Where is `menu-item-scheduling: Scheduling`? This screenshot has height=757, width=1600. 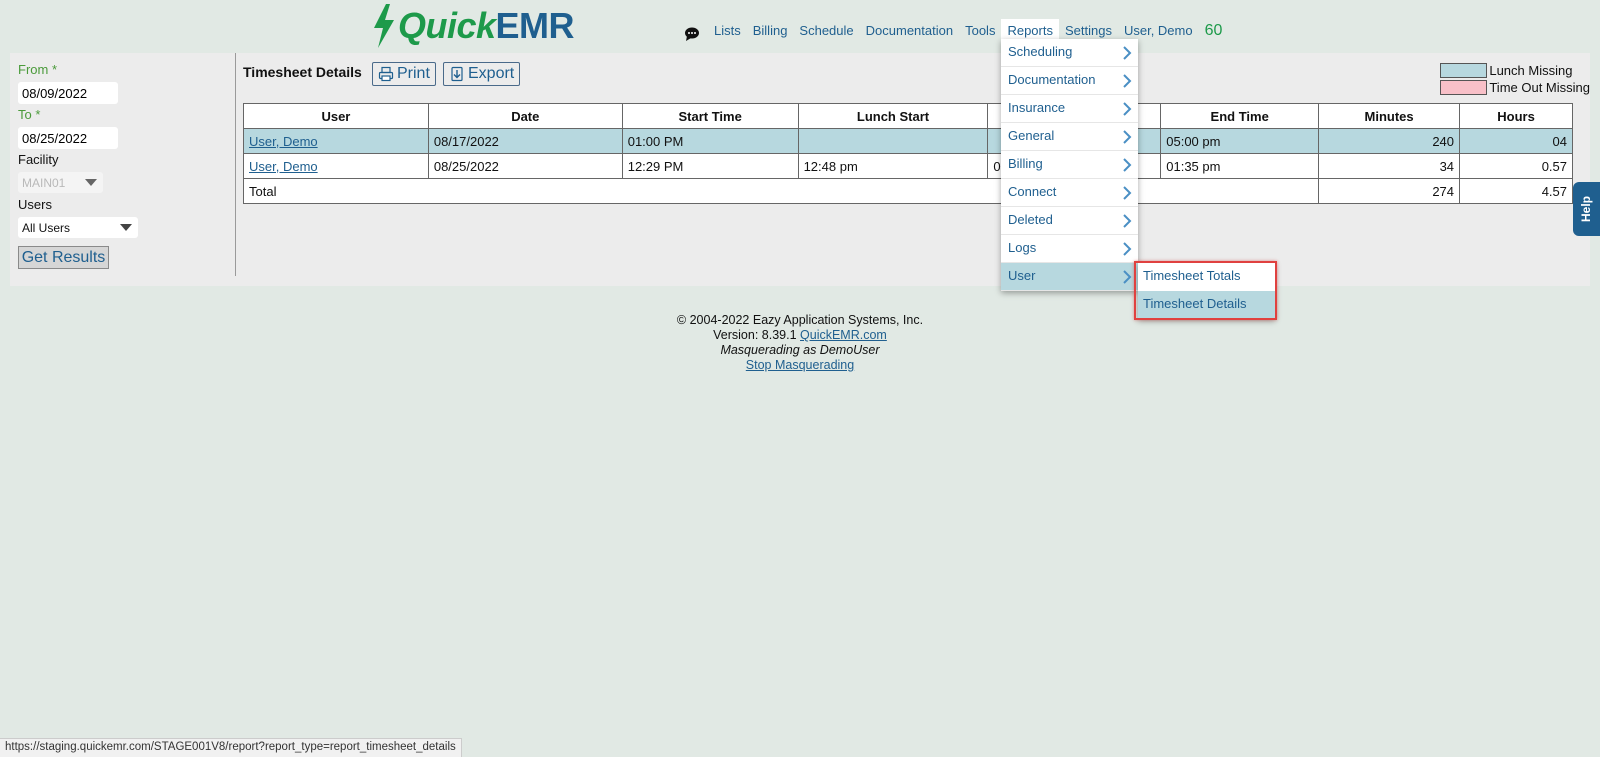
menu-item-scheduling: Scheduling is located at coordinates (1069, 53).